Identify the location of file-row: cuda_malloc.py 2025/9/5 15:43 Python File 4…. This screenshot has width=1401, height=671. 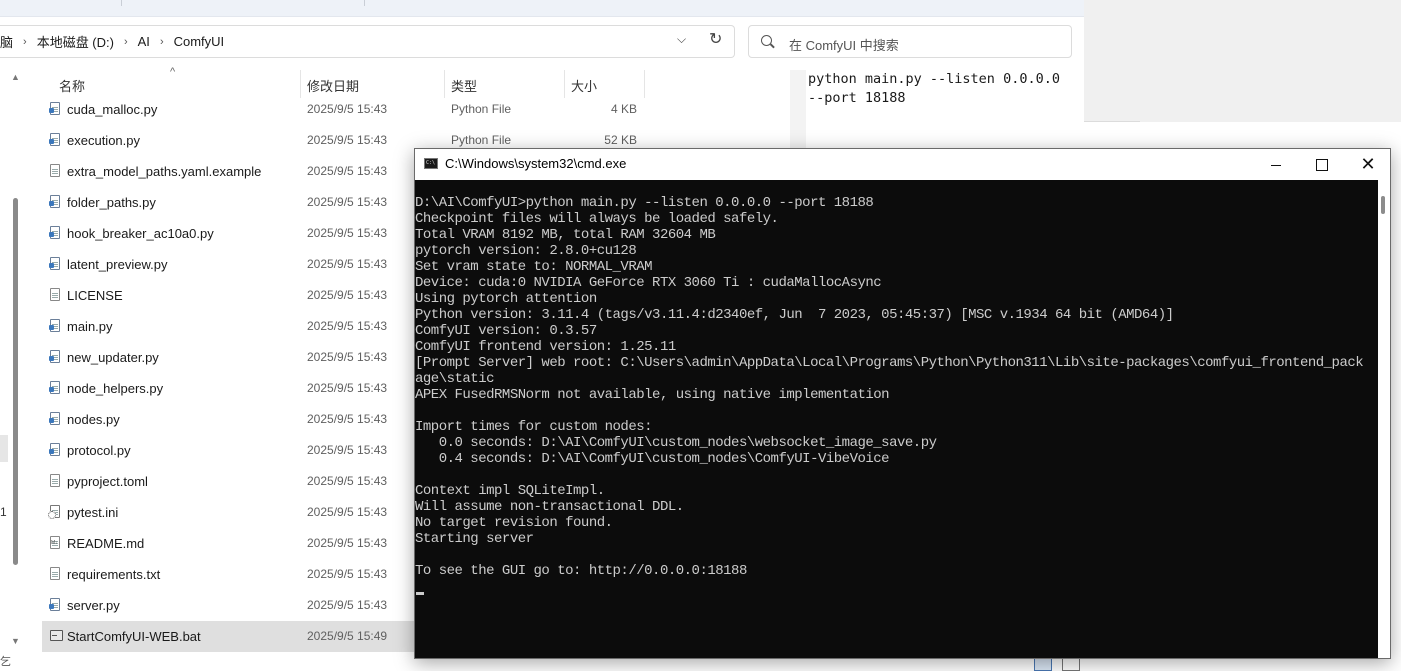
(347, 109).